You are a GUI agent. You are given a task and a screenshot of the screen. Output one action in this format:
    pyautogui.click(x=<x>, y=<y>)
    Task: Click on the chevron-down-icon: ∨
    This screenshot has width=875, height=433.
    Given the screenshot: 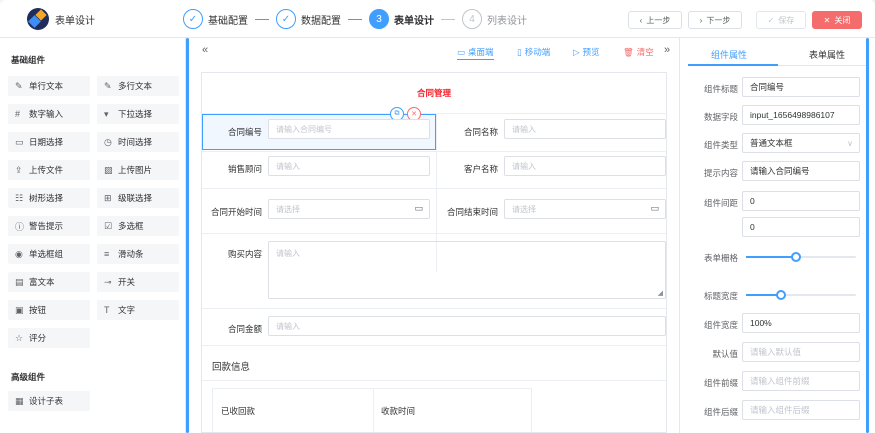 What is the action you would take?
    pyautogui.click(x=850, y=143)
    